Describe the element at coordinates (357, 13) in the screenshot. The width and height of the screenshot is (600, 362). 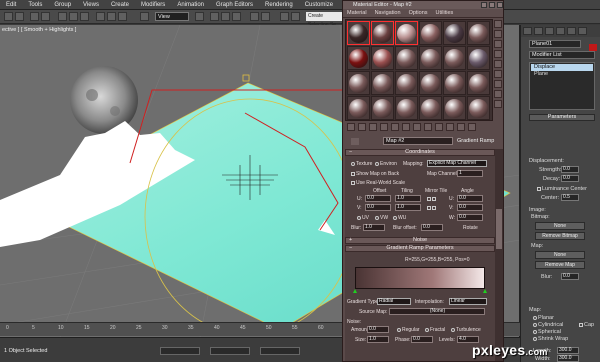
I see `me-menu-item: Material` at that location.